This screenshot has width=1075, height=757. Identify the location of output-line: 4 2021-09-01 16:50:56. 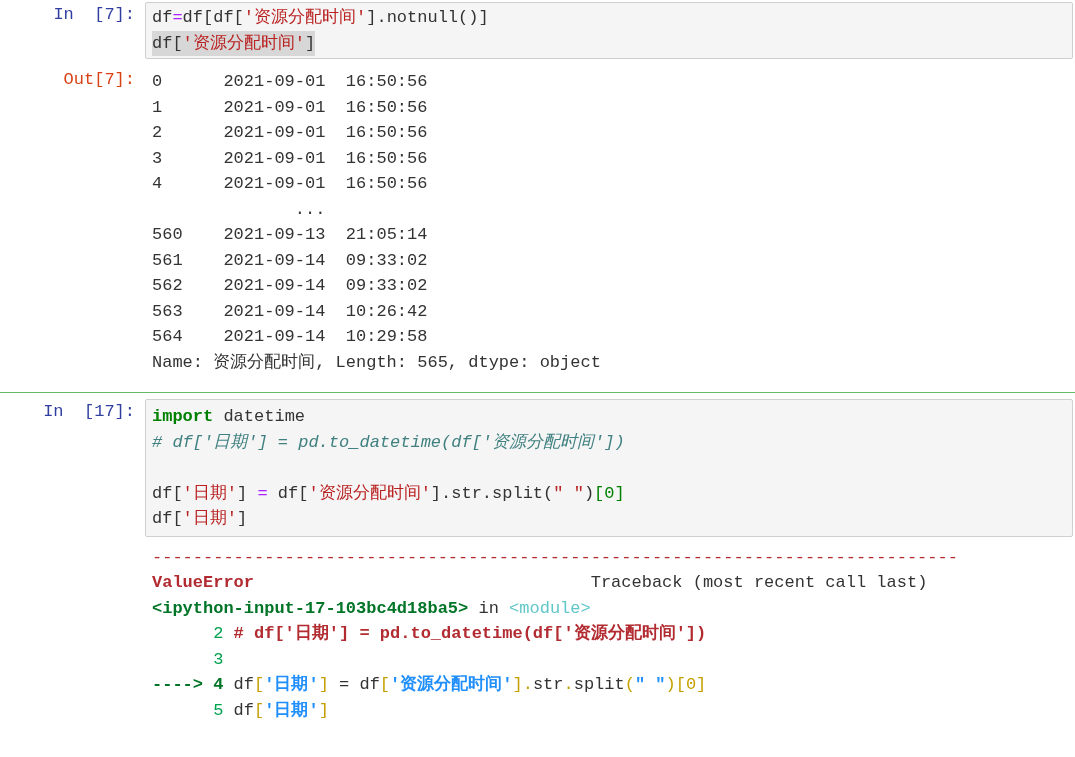
(290, 184).